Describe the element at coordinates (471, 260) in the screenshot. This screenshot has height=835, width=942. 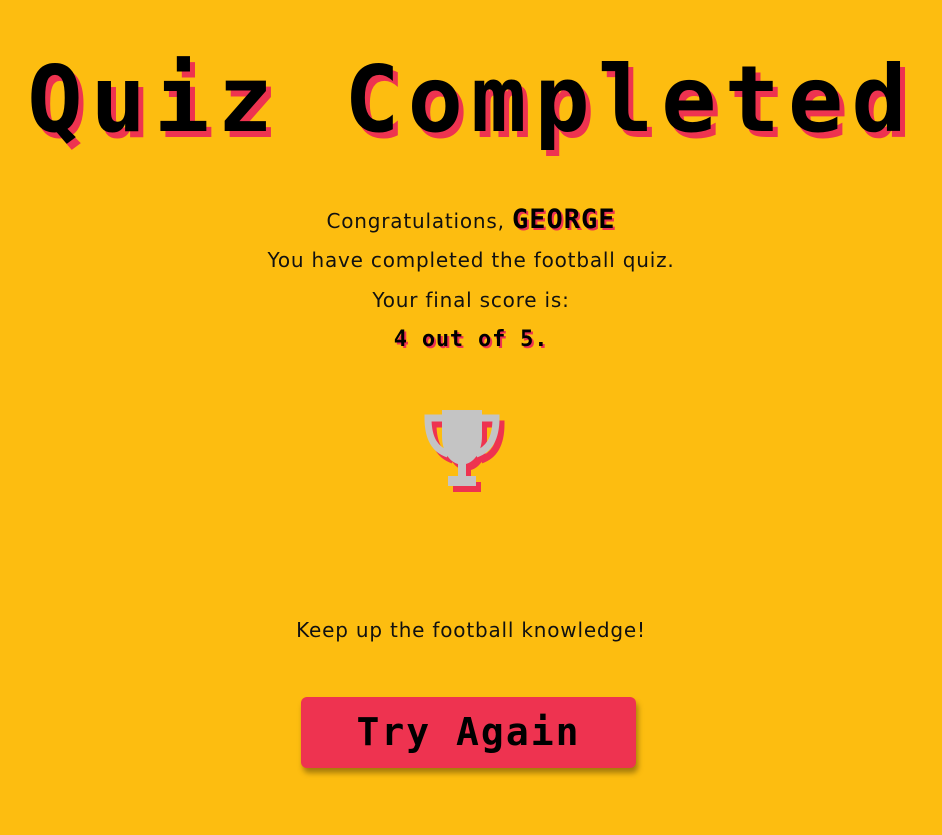
I see `completed-text: You have completed the football quiz.` at that location.